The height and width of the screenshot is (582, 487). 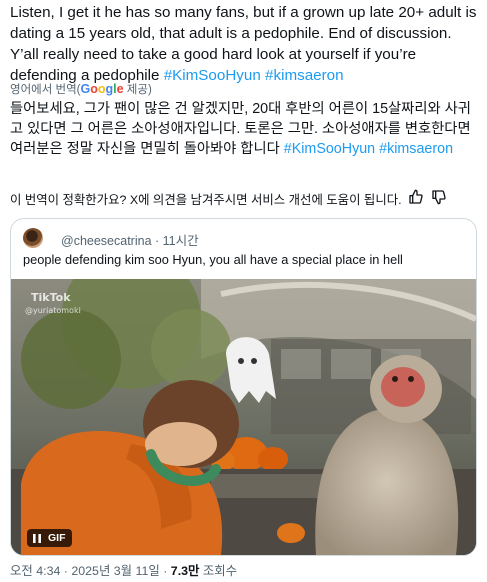 I want to click on gif-badge: GIF, so click(x=49, y=538).